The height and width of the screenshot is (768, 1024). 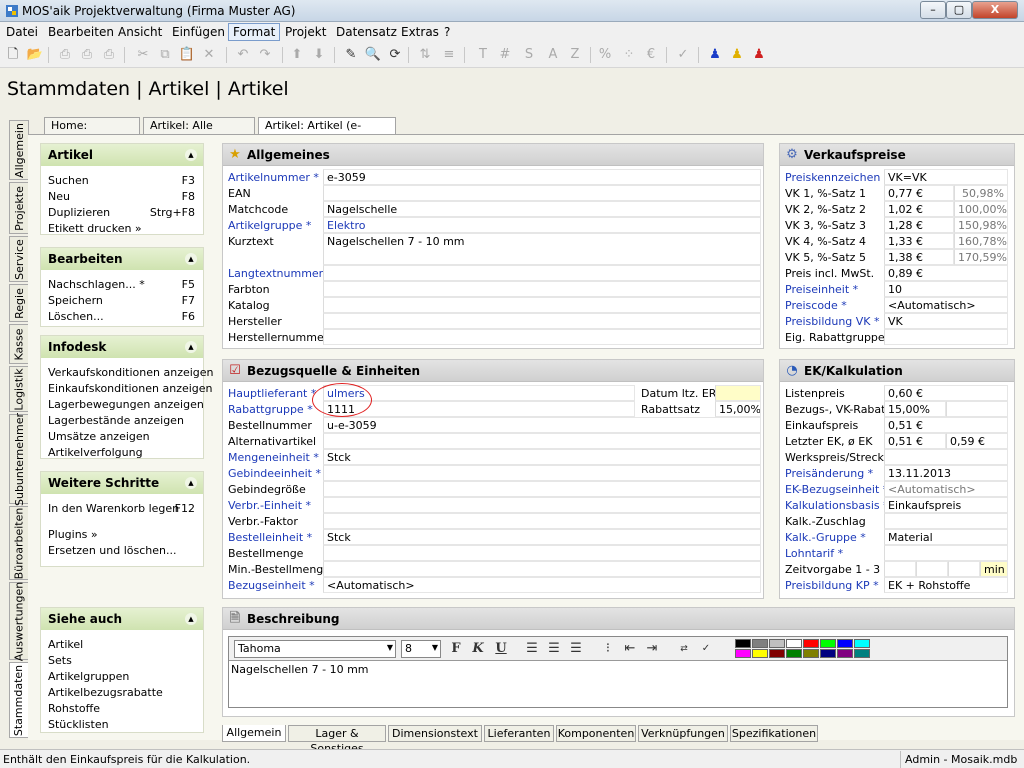 I want to click on tab-allgemein: Allgemein, so click(x=254, y=733).